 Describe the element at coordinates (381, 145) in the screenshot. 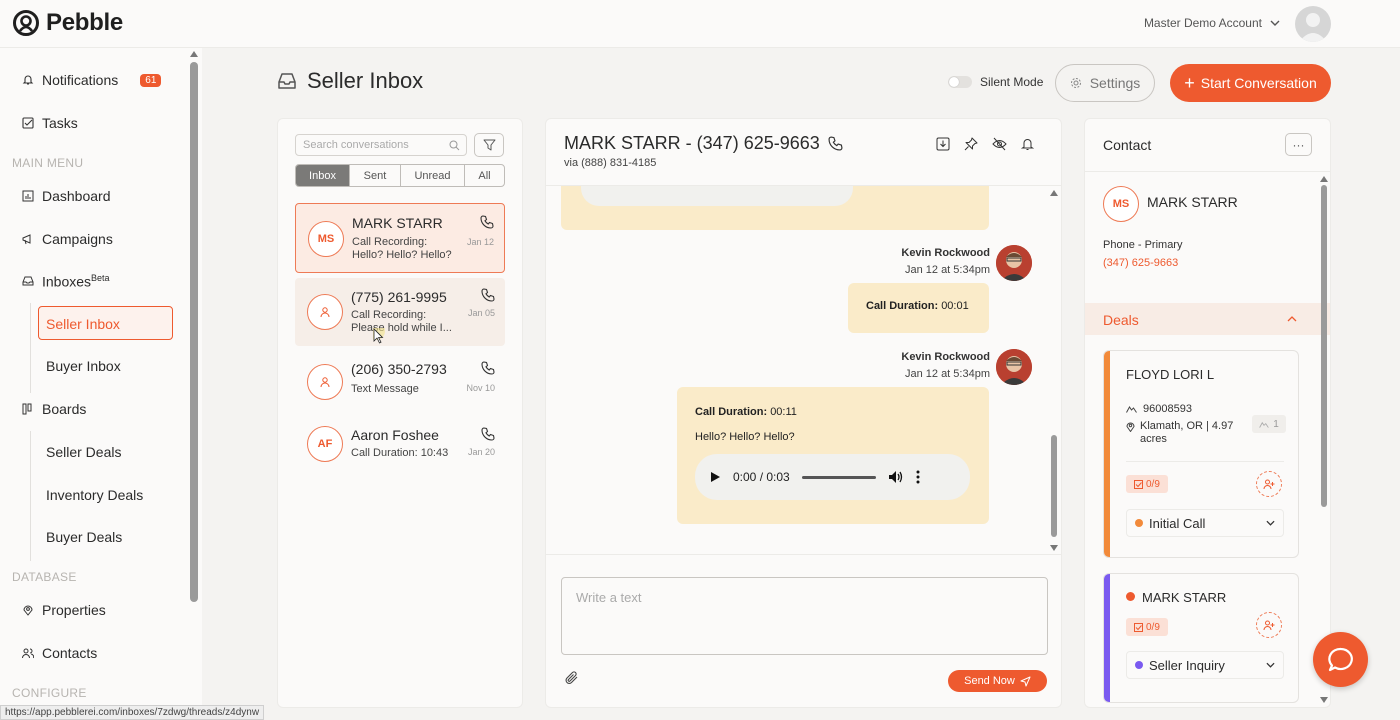

I see `search-input: Search conversations` at that location.